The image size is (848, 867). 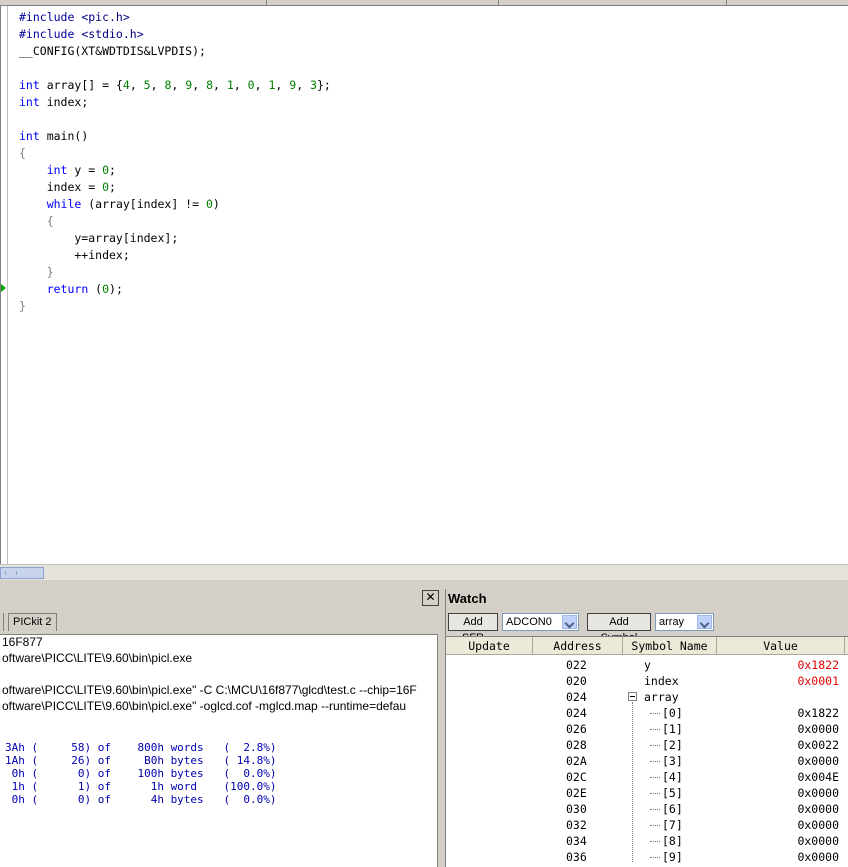 I want to click on code-token: while, so click(x=64, y=204).